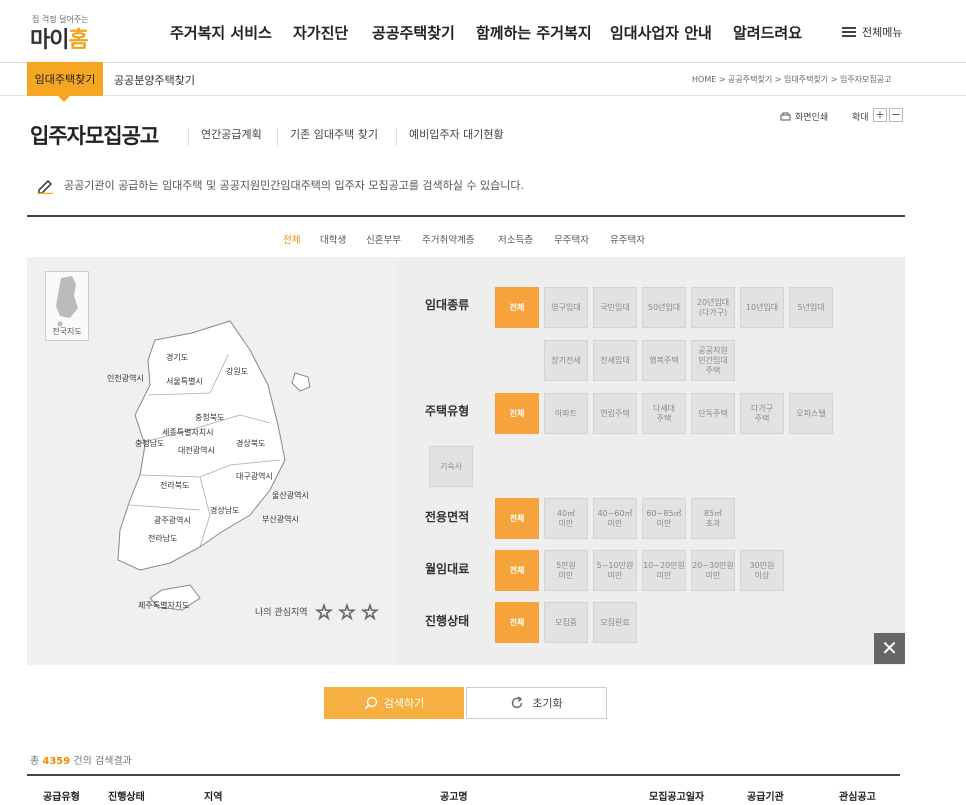  Describe the element at coordinates (177, 357) in the screenshot. I see `region-gyeonggi: 경기도` at that location.